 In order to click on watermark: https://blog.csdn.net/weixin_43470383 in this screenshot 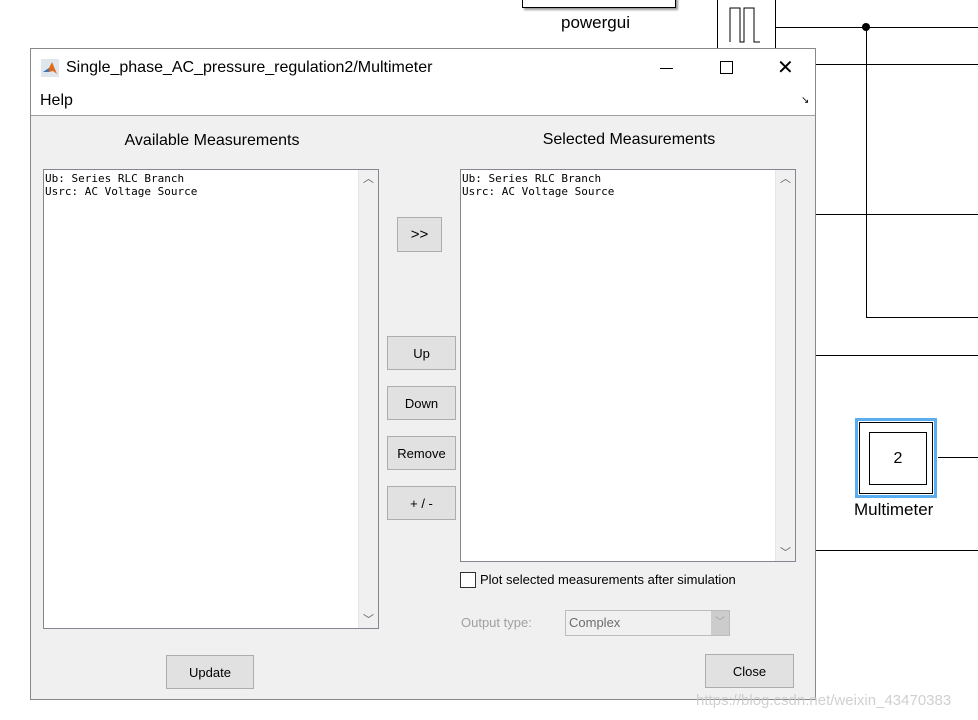, I will do `click(824, 700)`.